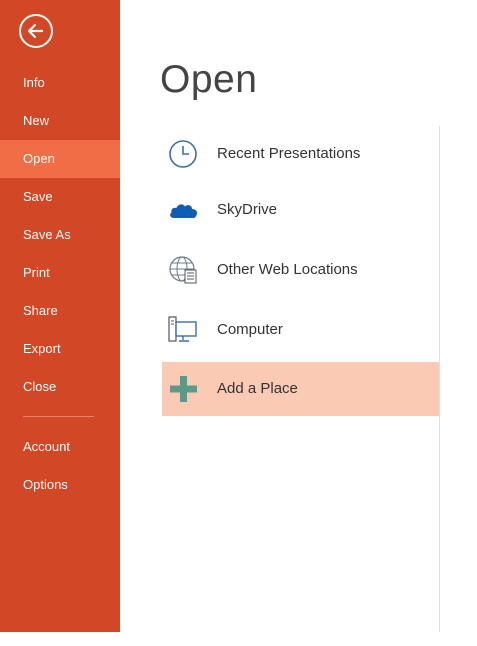  I want to click on bottom-strip, so click(238, 639).